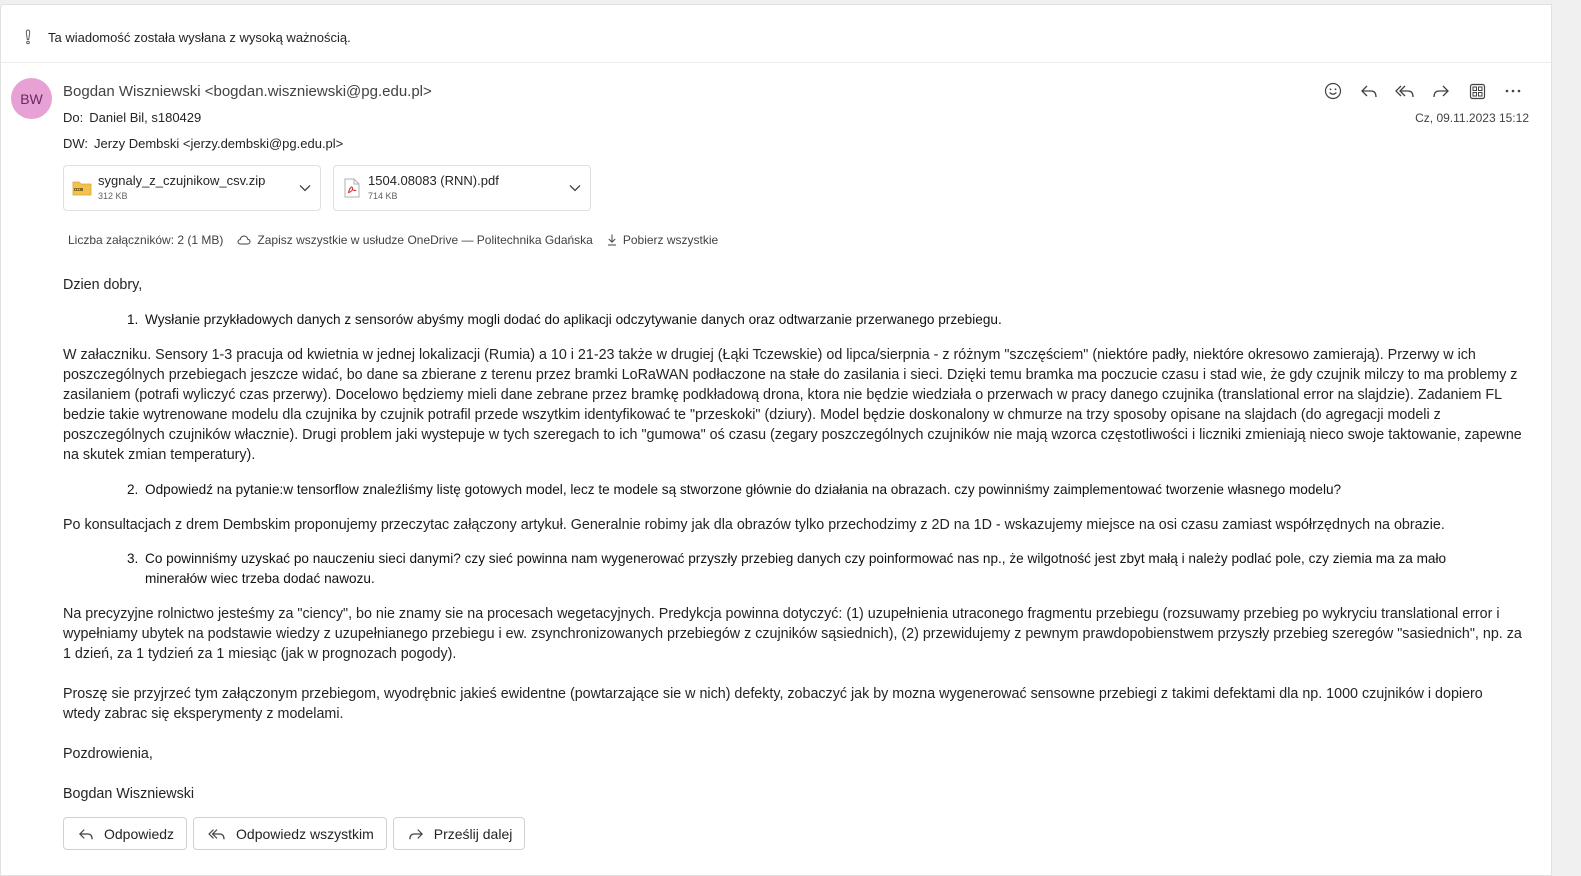 The image size is (1581, 876). I want to click on closing: Pozdrowienia,, so click(108, 754).